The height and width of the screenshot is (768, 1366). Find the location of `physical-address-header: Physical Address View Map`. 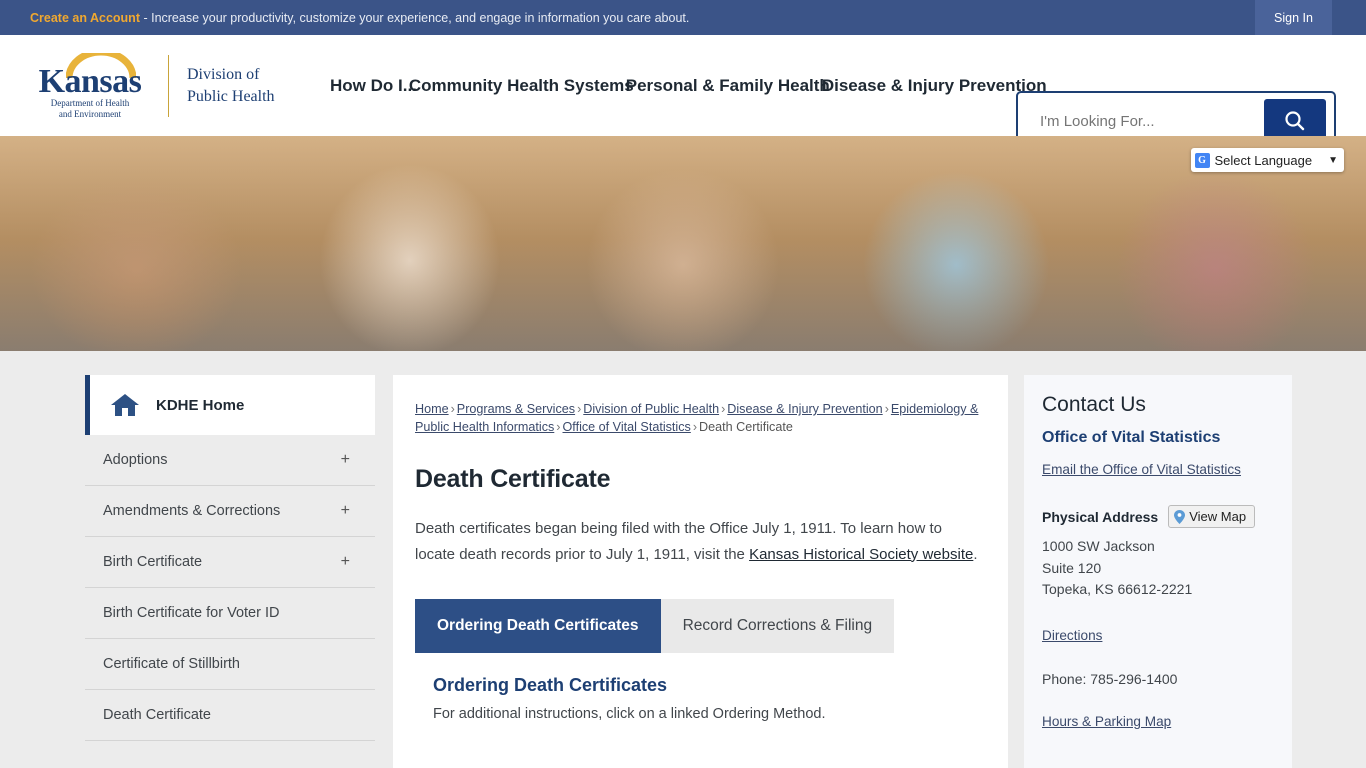

physical-address-header: Physical Address View Map is located at coordinates (1157, 516).